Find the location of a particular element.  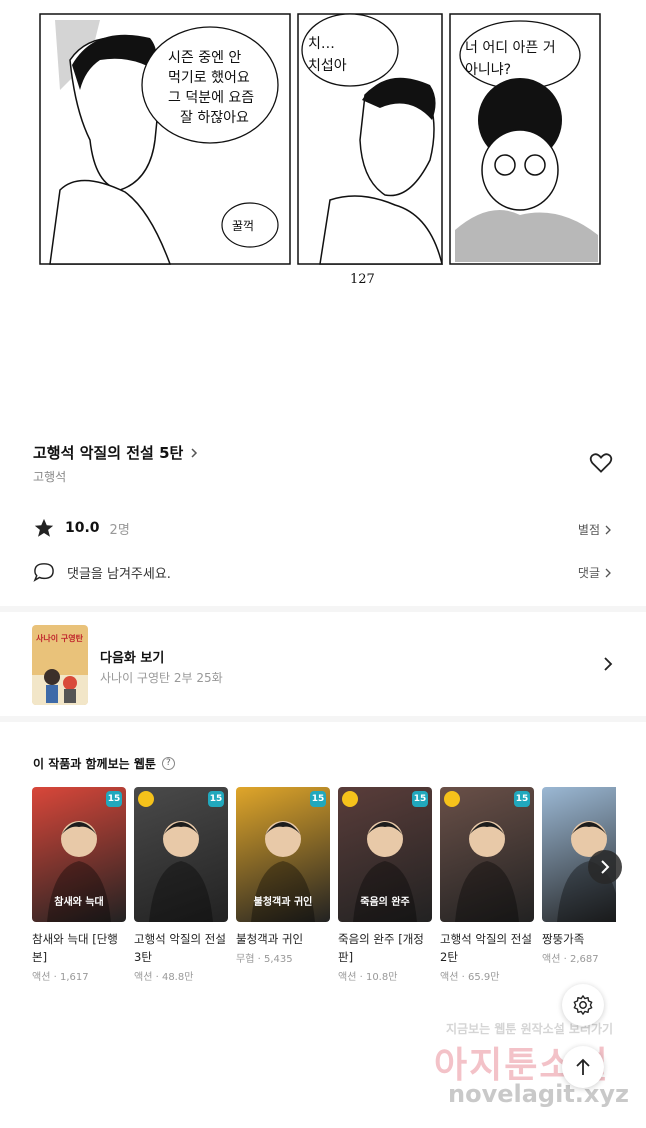

settings-button is located at coordinates (583, 1005).